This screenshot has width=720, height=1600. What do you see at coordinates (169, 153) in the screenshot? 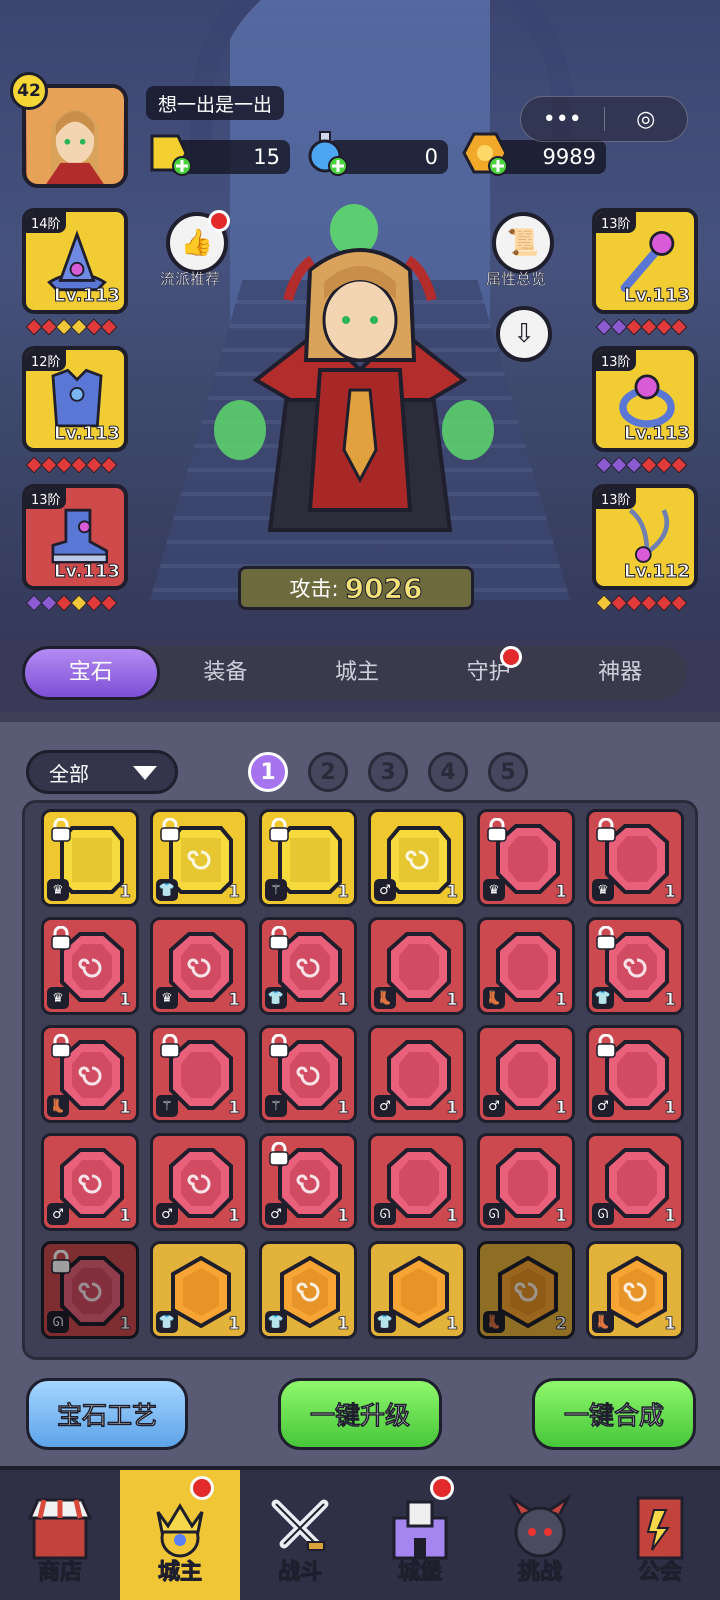
I see `gold-gem-add-icon` at bounding box center [169, 153].